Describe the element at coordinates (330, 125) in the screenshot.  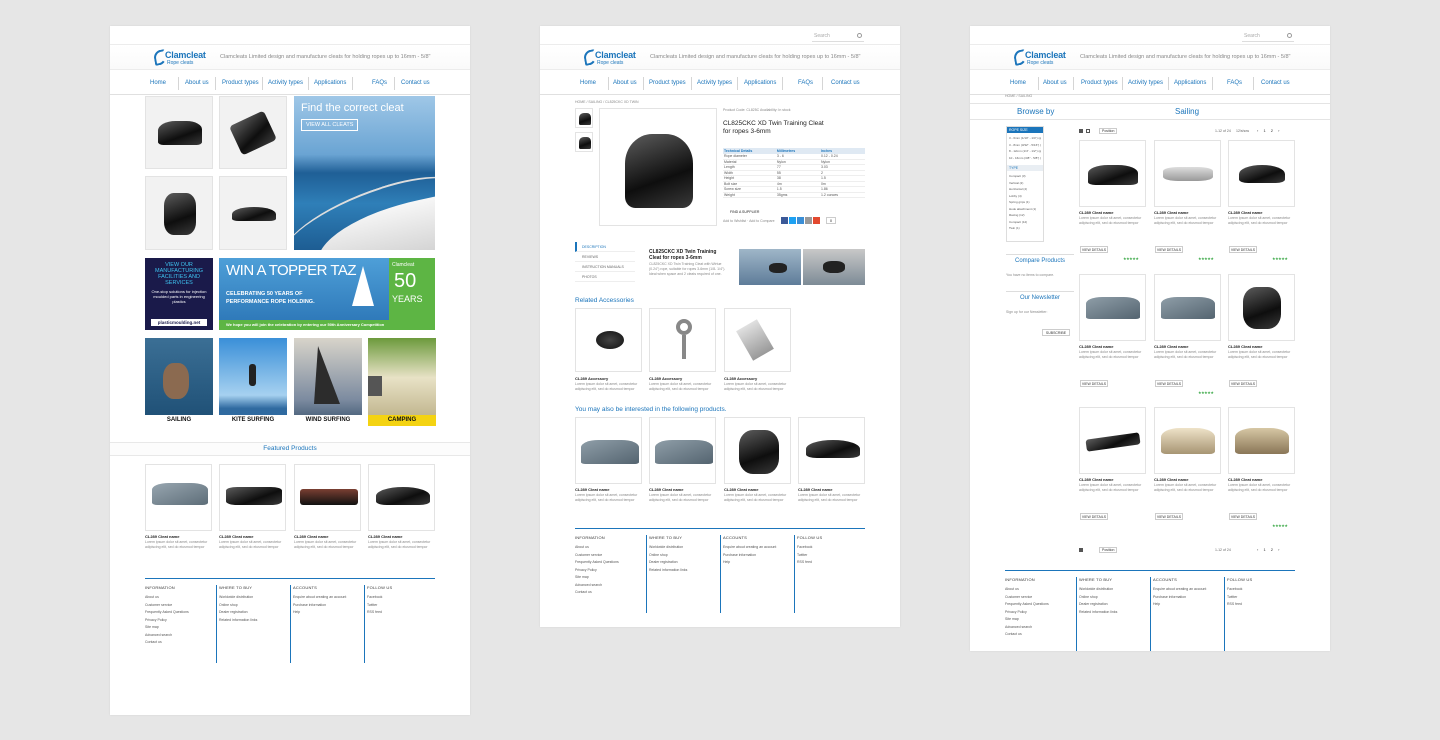
I see `view-all-cleats-button: VIEW ALL CLEATS` at that location.